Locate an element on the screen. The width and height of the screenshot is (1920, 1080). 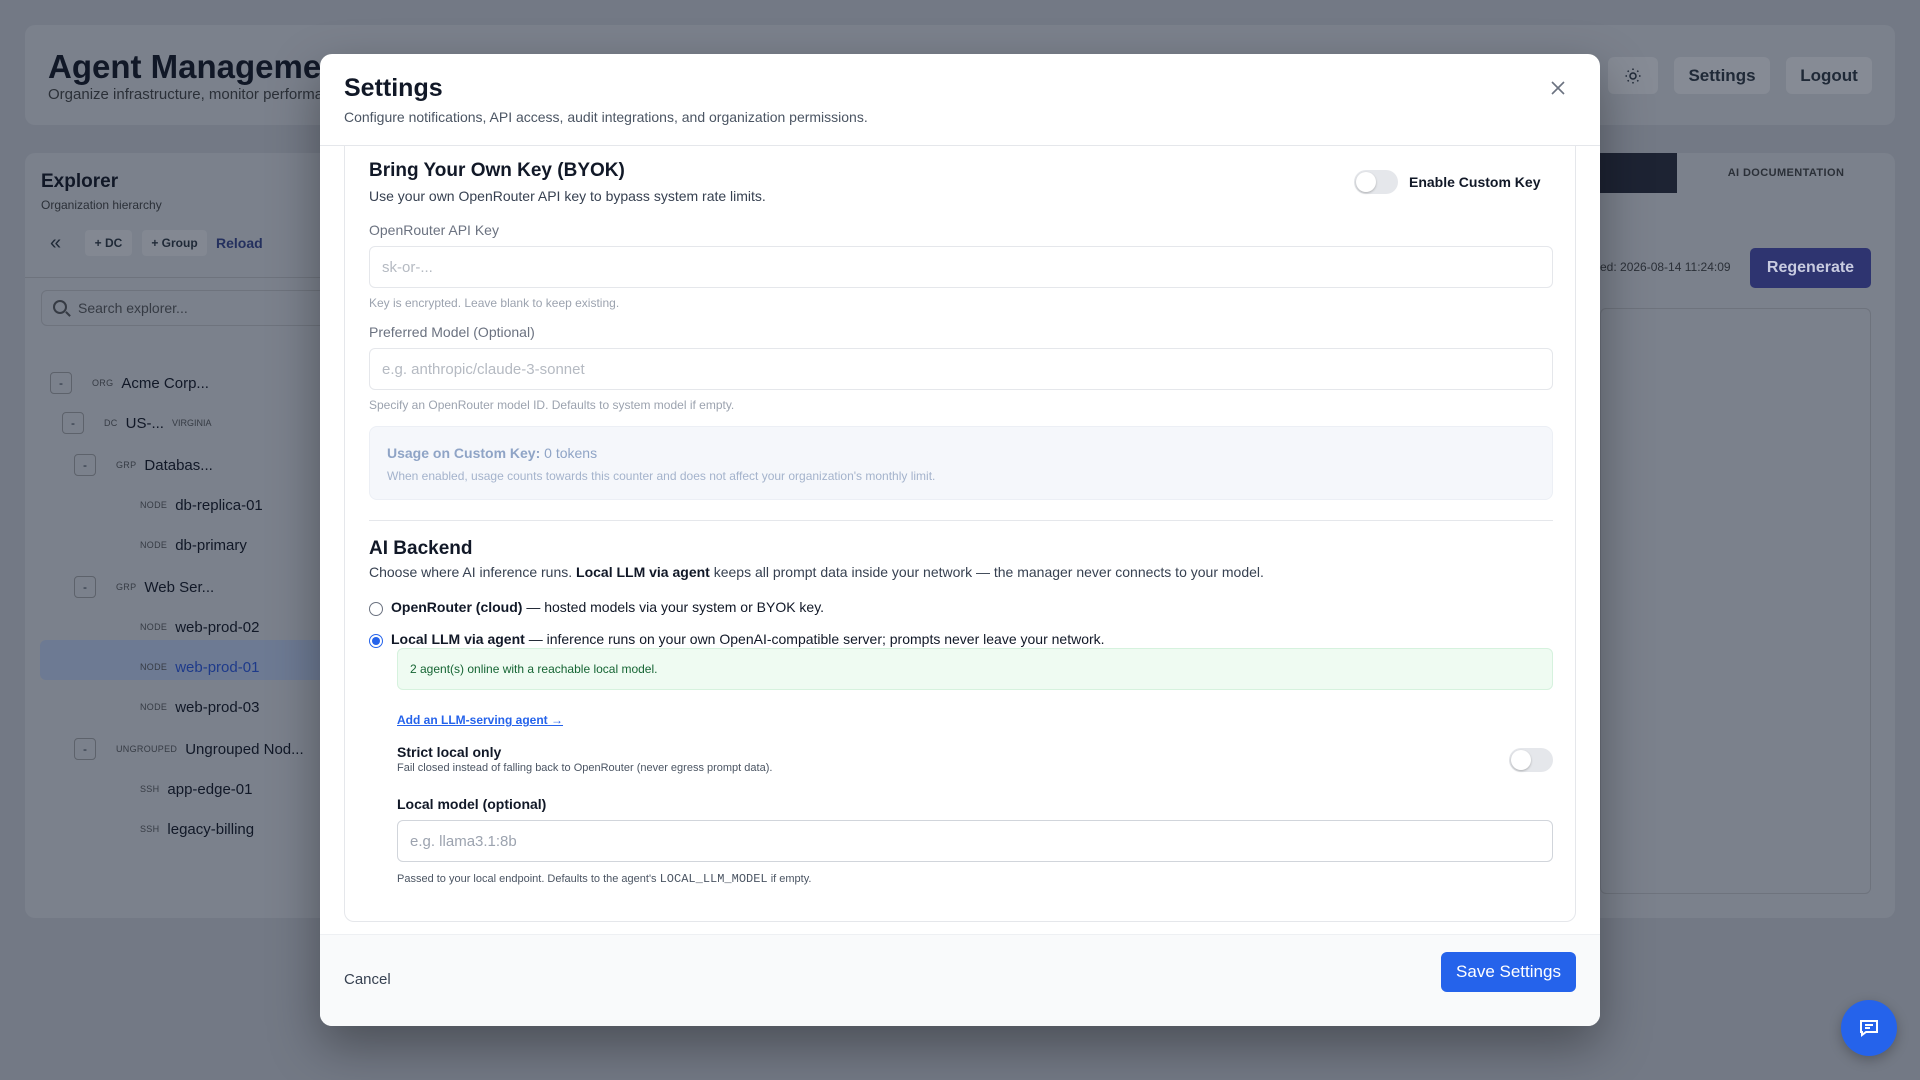
local-model-input is located at coordinates (975, 841).